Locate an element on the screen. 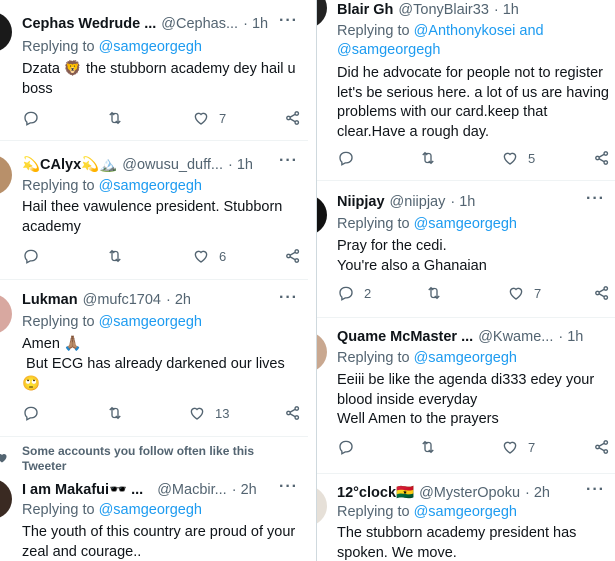  like-count: 7 is located at coordinates (532, 447).